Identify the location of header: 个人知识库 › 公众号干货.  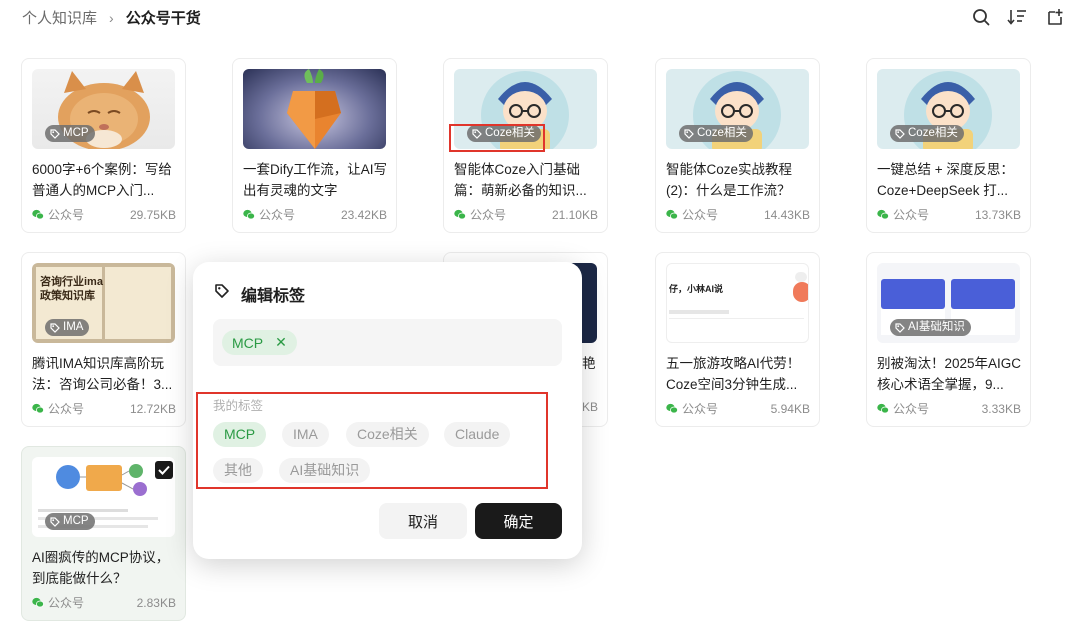
(540, 17).